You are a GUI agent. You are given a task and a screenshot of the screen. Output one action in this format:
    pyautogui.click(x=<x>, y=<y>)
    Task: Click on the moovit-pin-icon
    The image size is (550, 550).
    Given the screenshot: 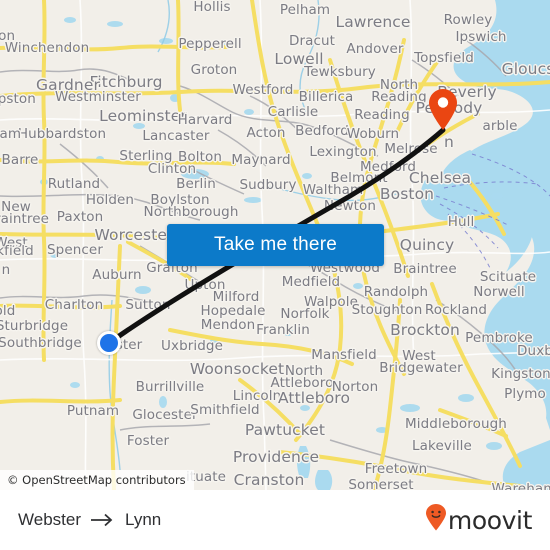 What is the action you would take?
    pyautogui.click(x=436, y=520)
    